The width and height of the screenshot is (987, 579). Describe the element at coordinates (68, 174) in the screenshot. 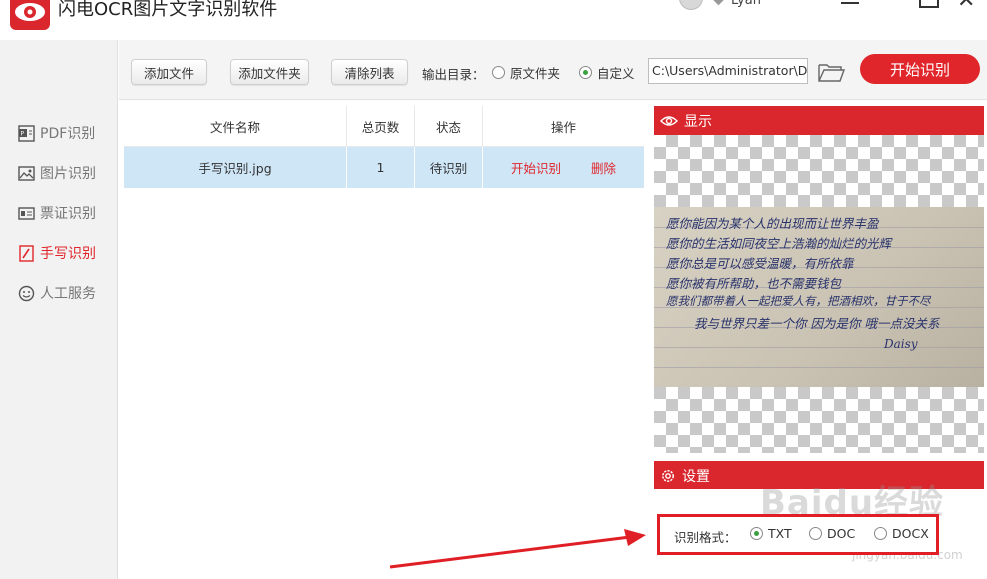

I see `sidebar-item-label: 图片识别` at that location.